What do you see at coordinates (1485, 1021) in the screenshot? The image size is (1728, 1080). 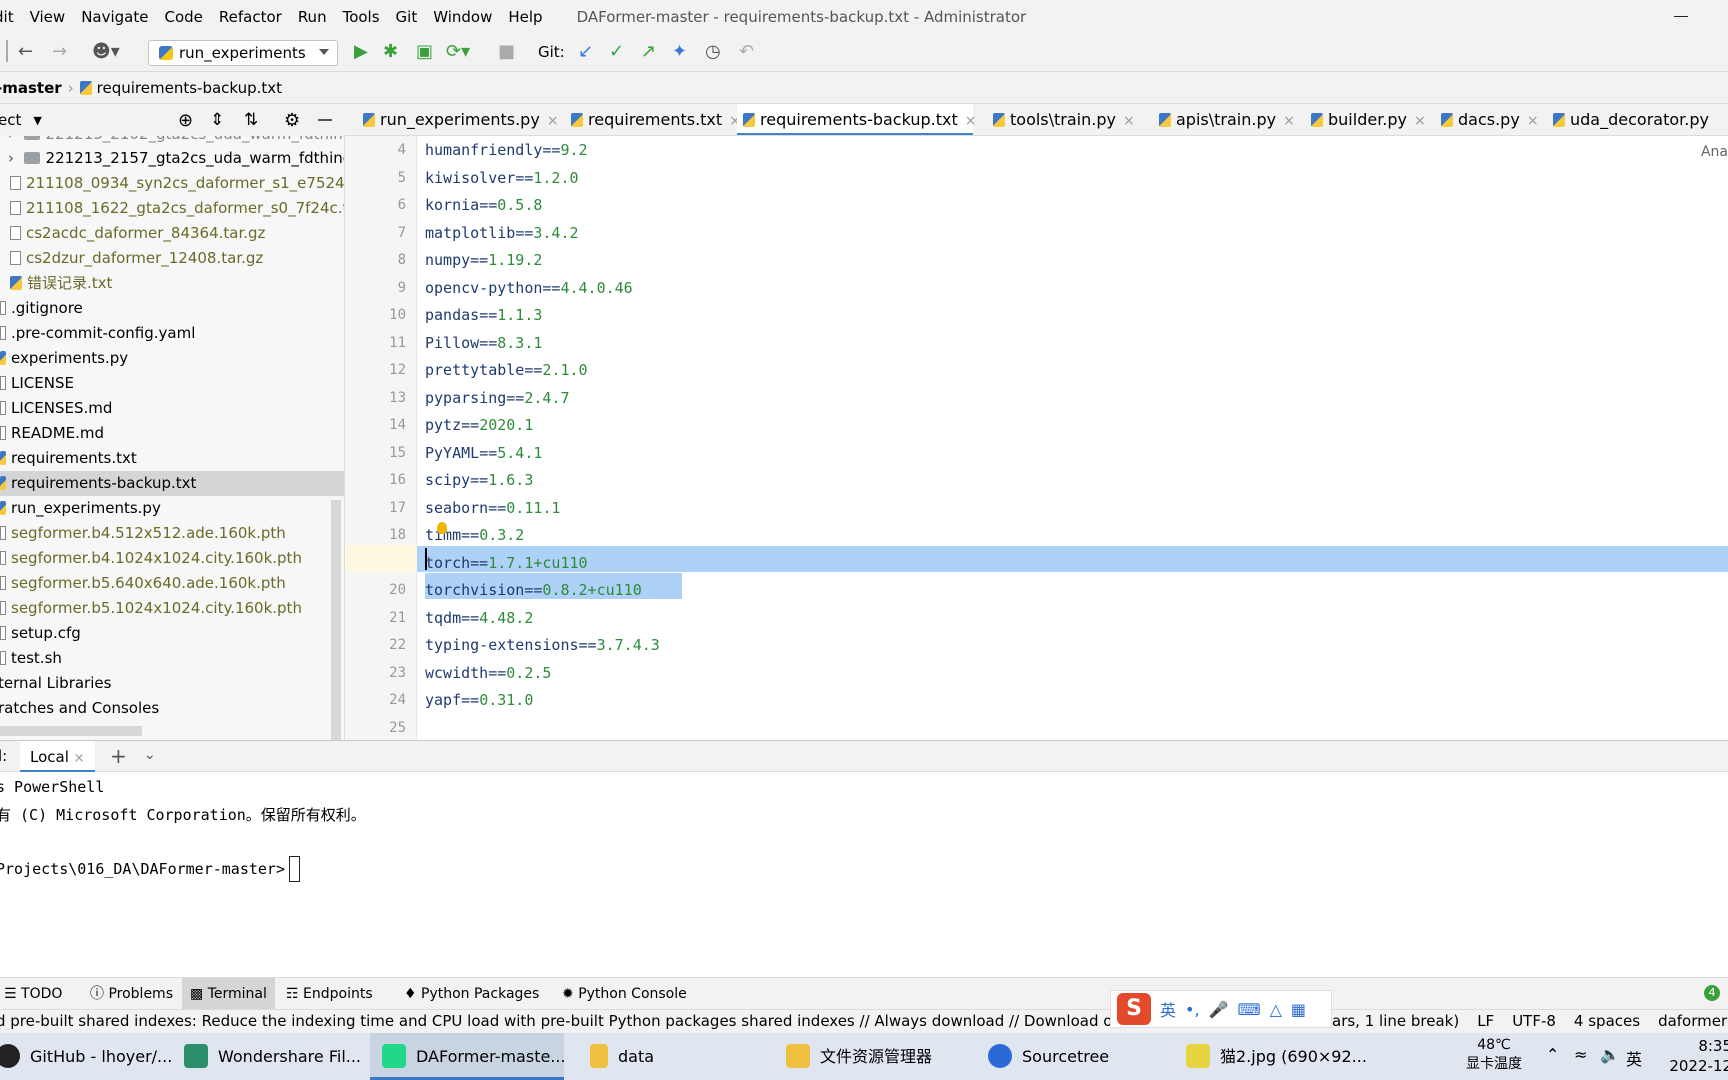 I see `status-line-ending: LF` at bounding box center [1485, 1021].